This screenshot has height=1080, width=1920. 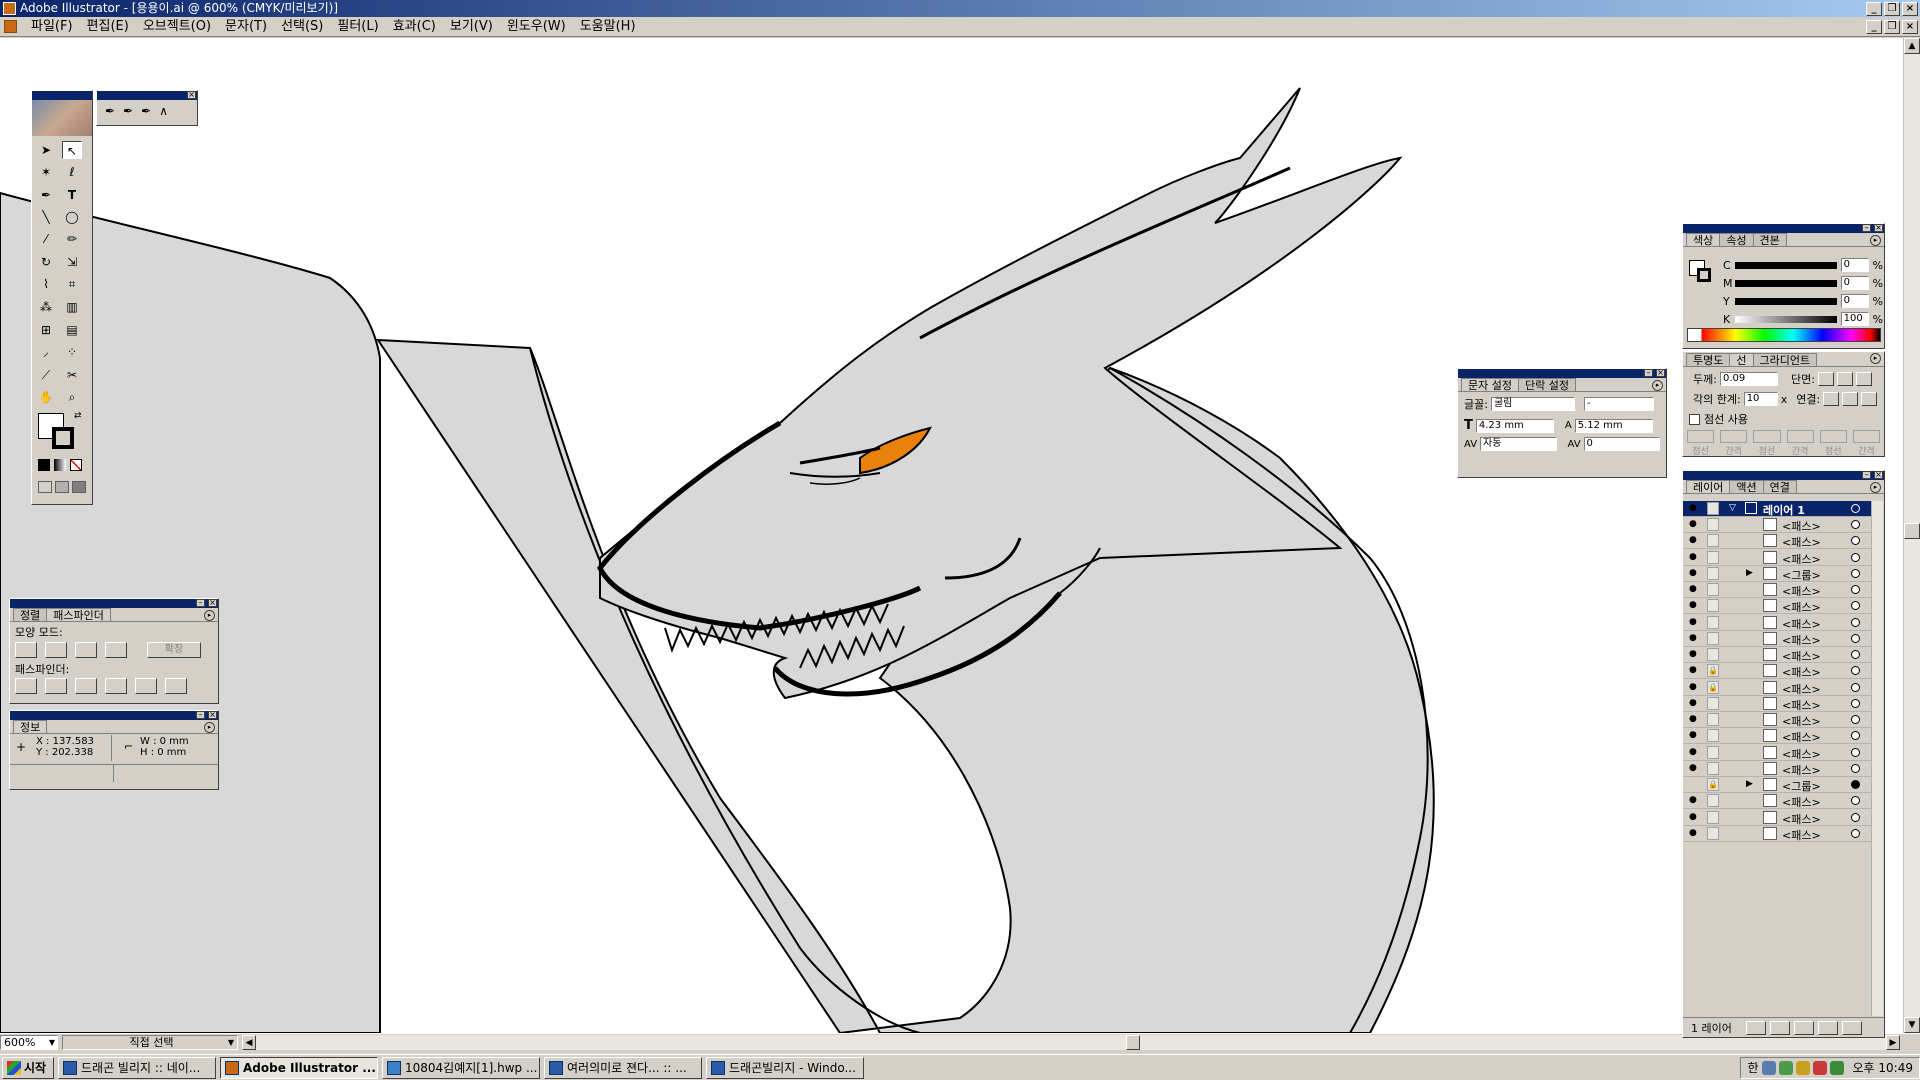 I want to click on collapse-triangle-icon: ▽, so click(x=1732, y=508).